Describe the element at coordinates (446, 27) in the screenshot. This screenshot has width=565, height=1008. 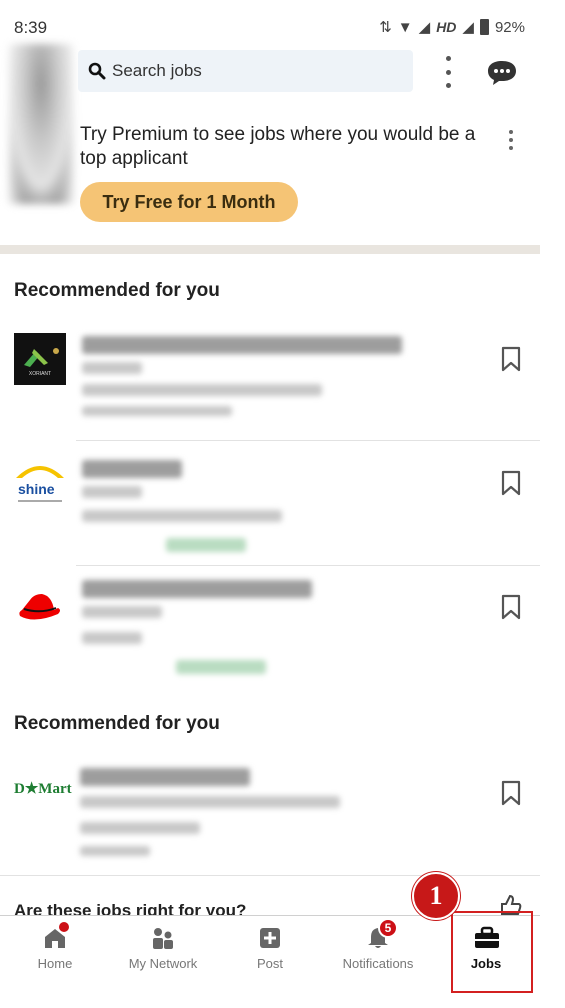
I see `network-type: HD` at that location.